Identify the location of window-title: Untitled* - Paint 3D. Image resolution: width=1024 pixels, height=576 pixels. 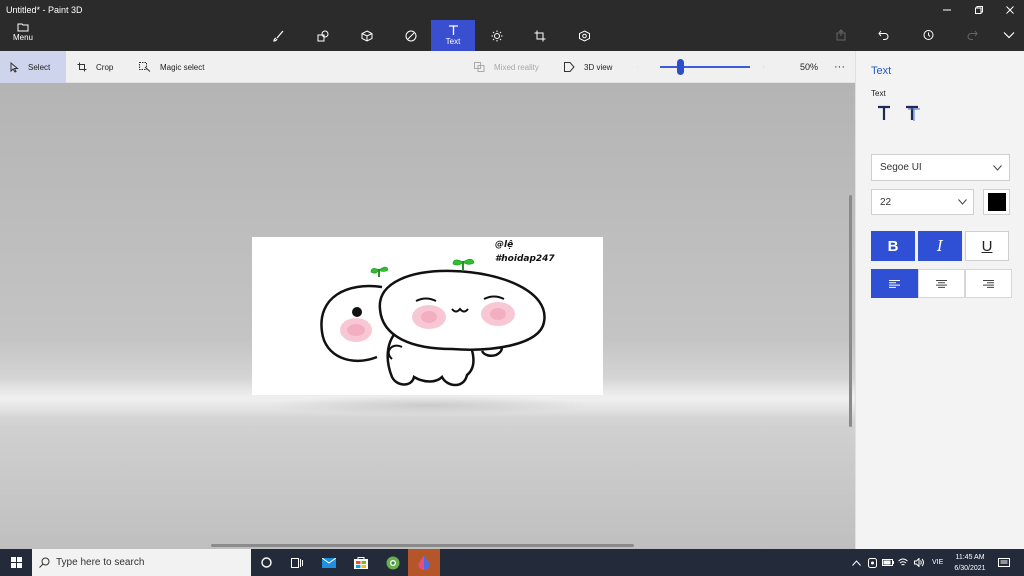
(44, 10).